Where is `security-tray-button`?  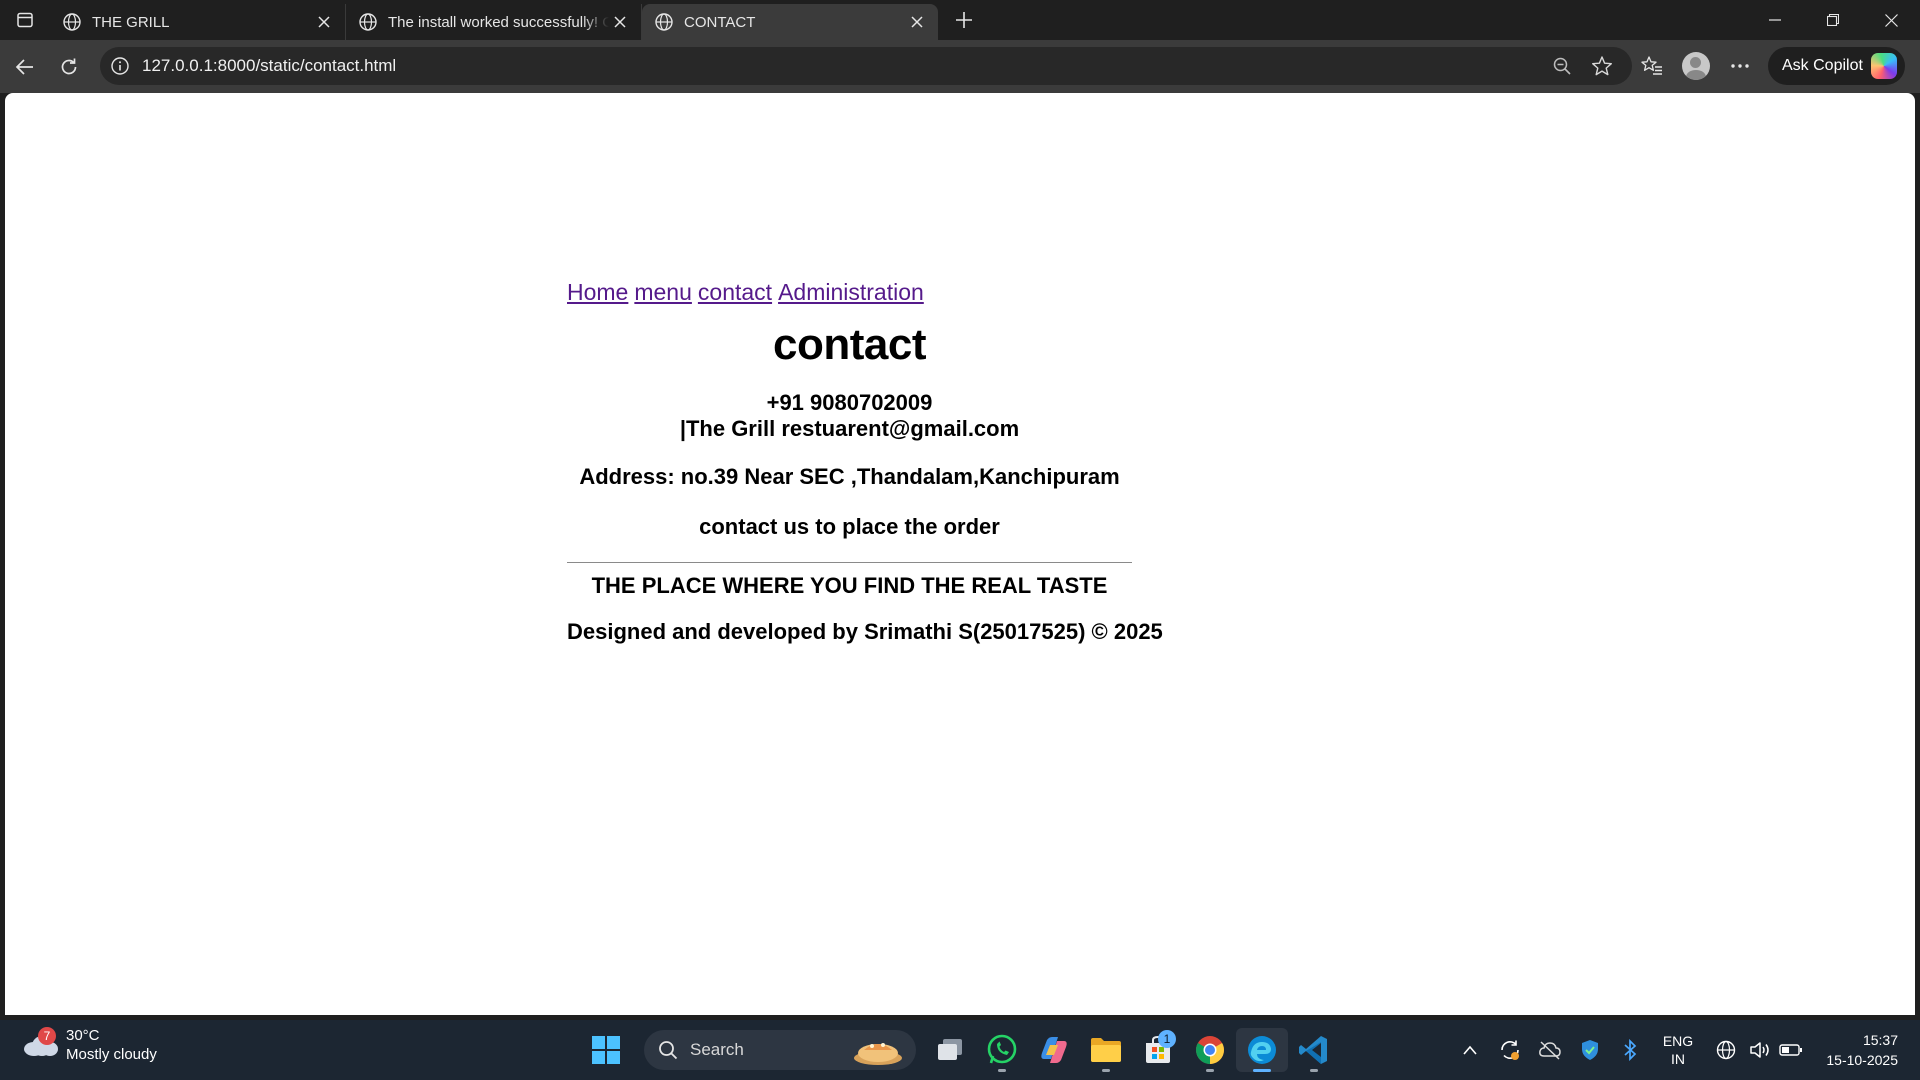 security-tray-button is located at coordinates (1590, 1050).